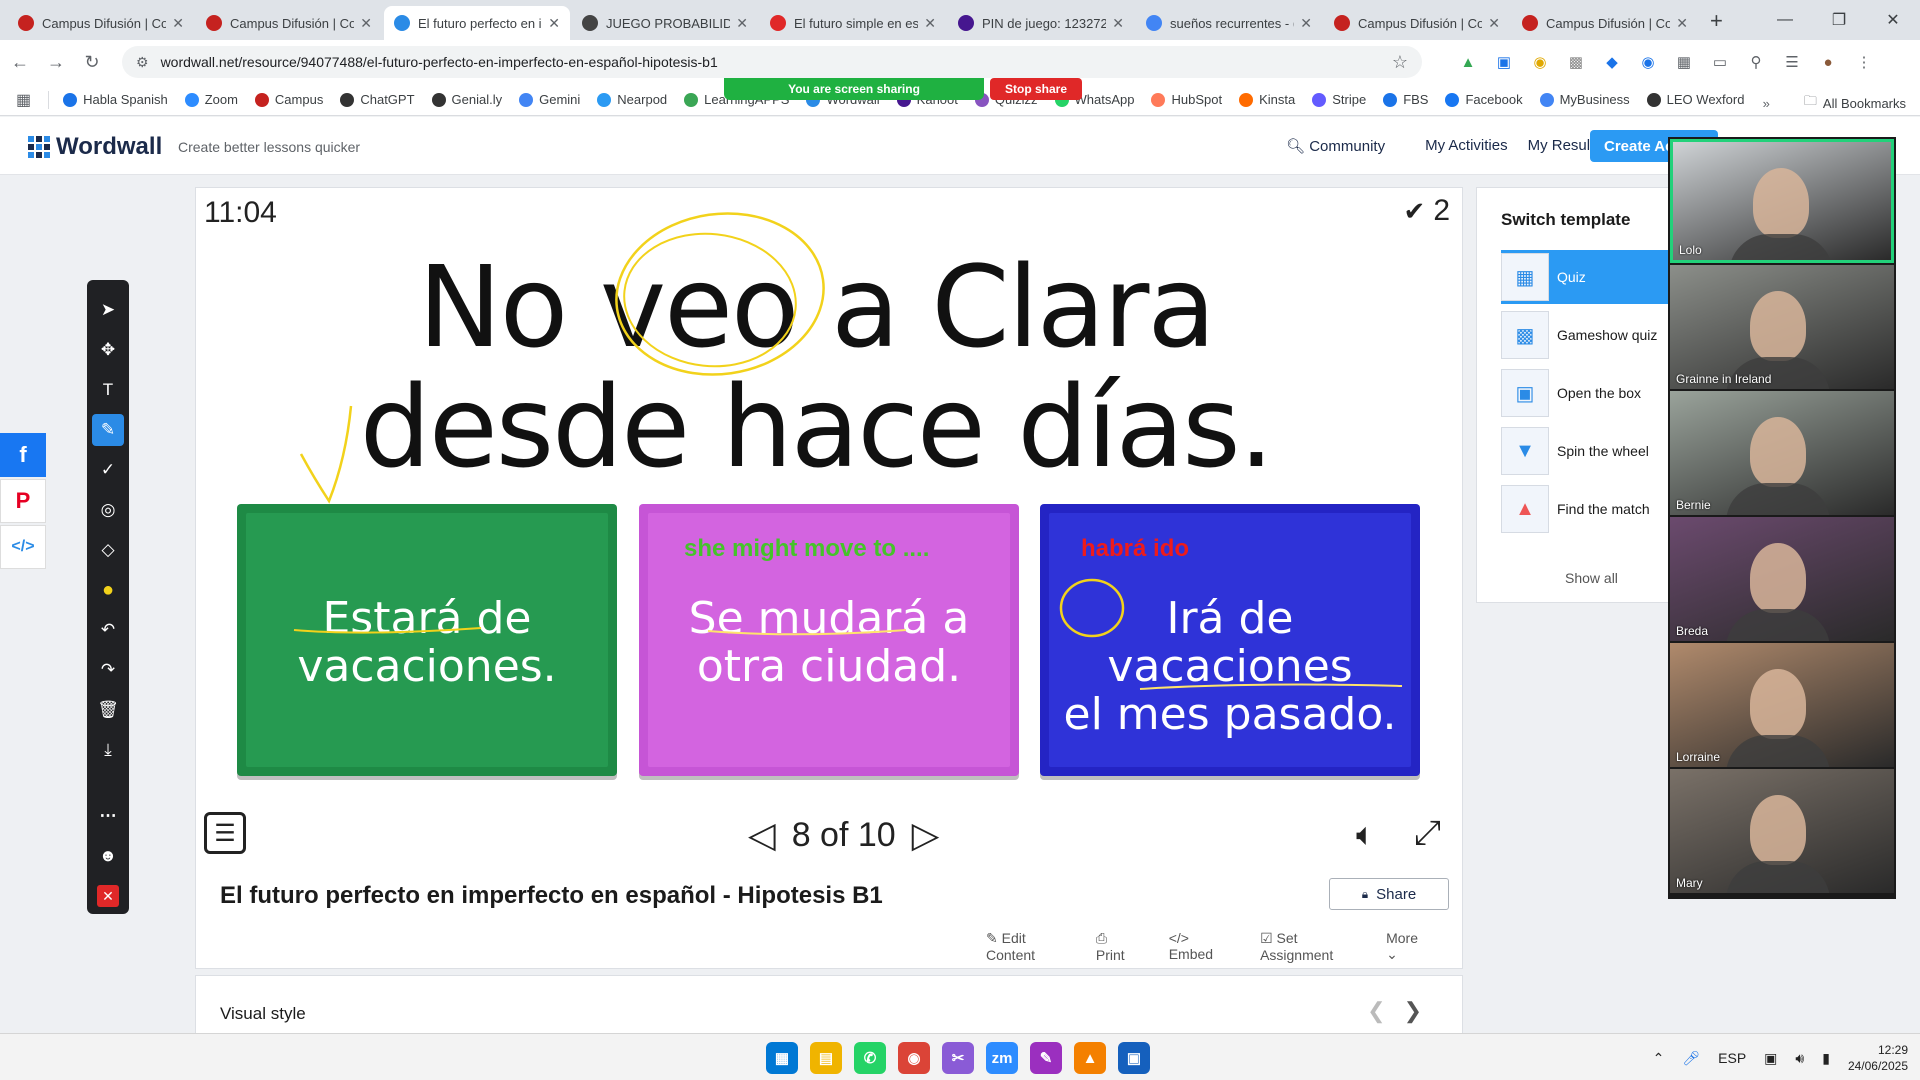 The height and width of the screenshot is (1080, 1920). What do you see at coordinates (1385, 1010) in the screenshot?
I see `chevron-left-icon: ❮` at bounding box center [1385, 1010].